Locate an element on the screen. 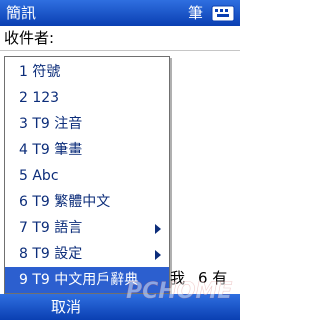  menu-item-label: 1 符號 is located at coordinates (40, 72).